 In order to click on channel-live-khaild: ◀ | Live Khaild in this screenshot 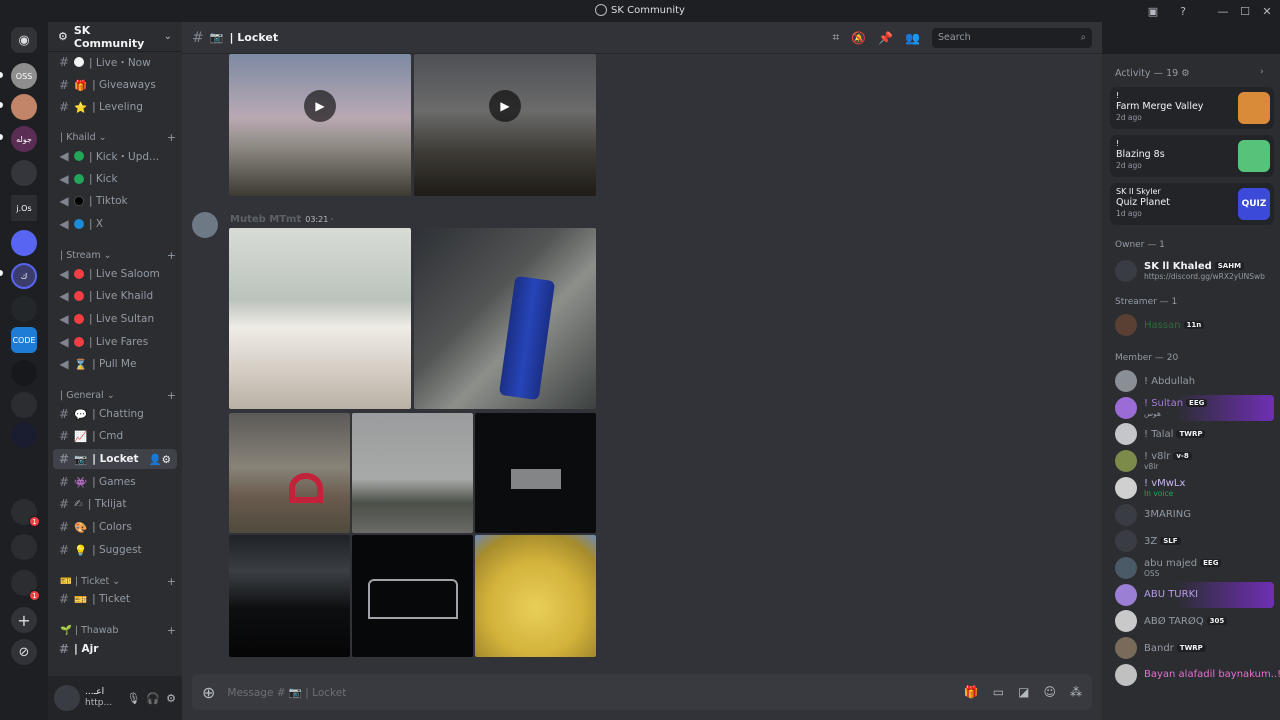, I will do `click(115, 296)`.